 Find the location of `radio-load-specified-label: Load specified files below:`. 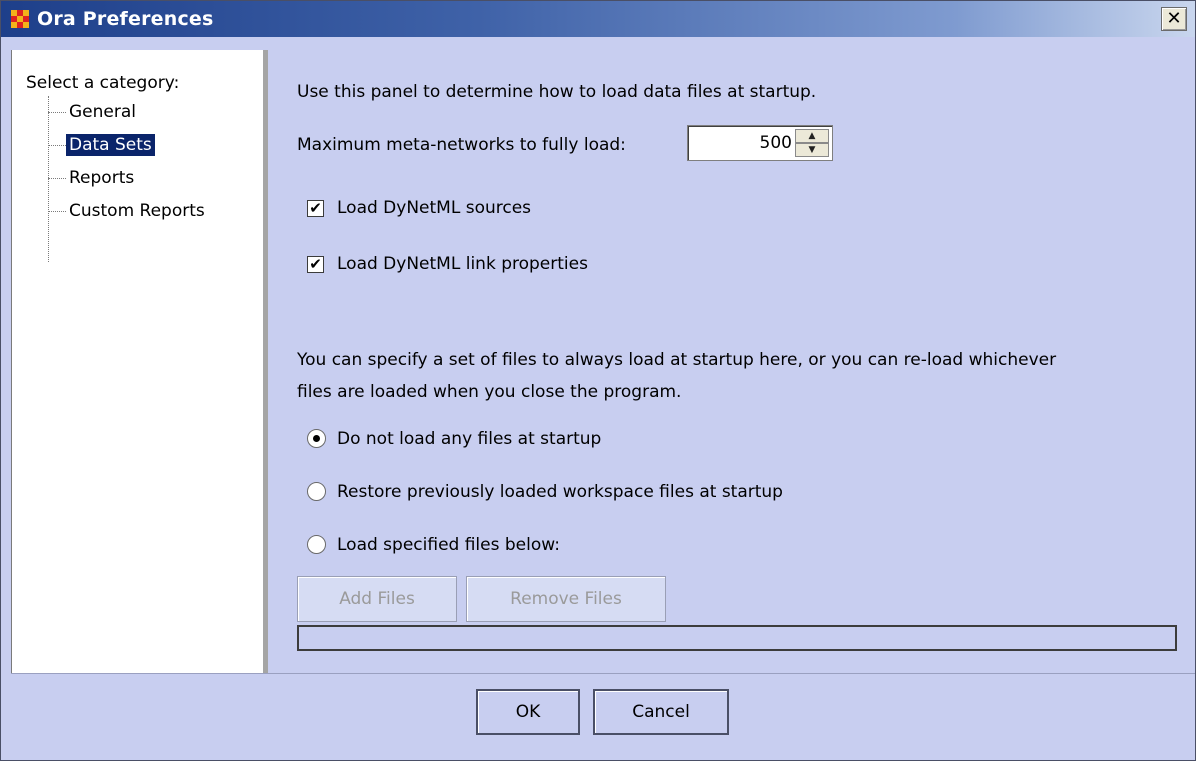

radio-load-specified-label: Load specified files below: is located at coordinates (448, 545).